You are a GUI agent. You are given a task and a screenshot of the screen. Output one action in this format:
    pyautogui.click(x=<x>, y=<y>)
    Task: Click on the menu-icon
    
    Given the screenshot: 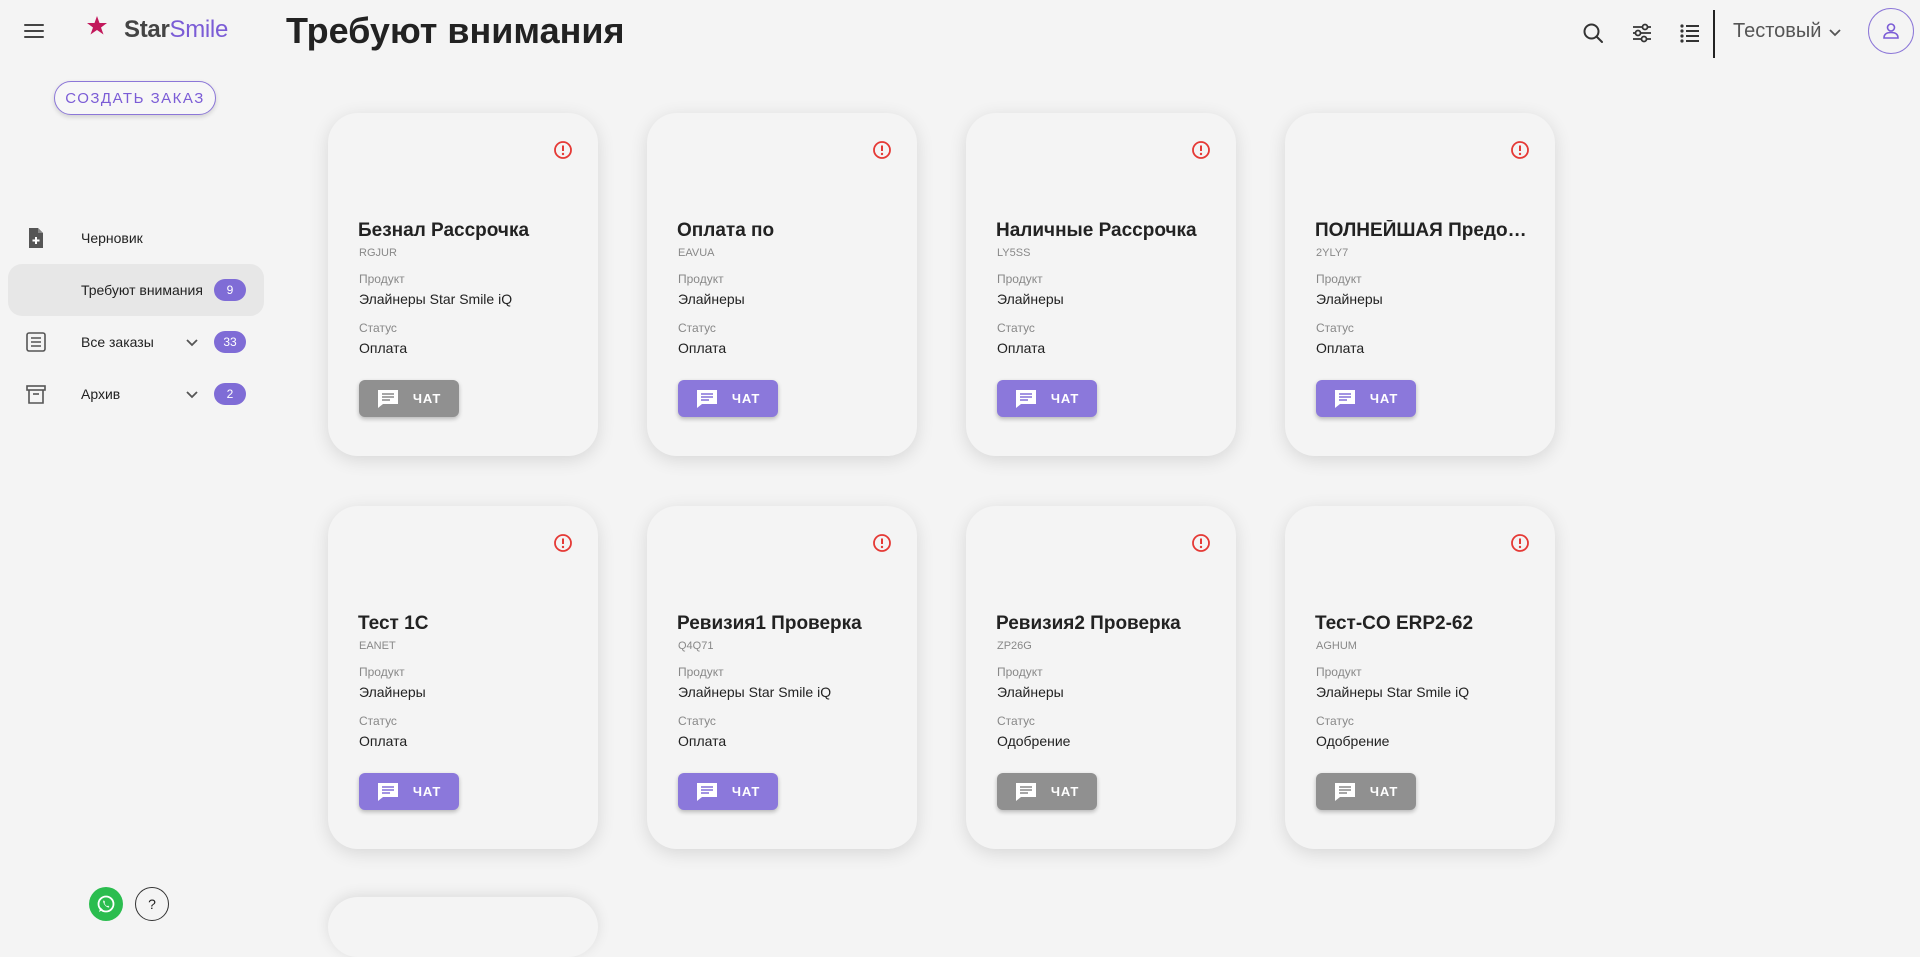 What is the action you would take?
    pyautogui.click(x=34, y=34)
    